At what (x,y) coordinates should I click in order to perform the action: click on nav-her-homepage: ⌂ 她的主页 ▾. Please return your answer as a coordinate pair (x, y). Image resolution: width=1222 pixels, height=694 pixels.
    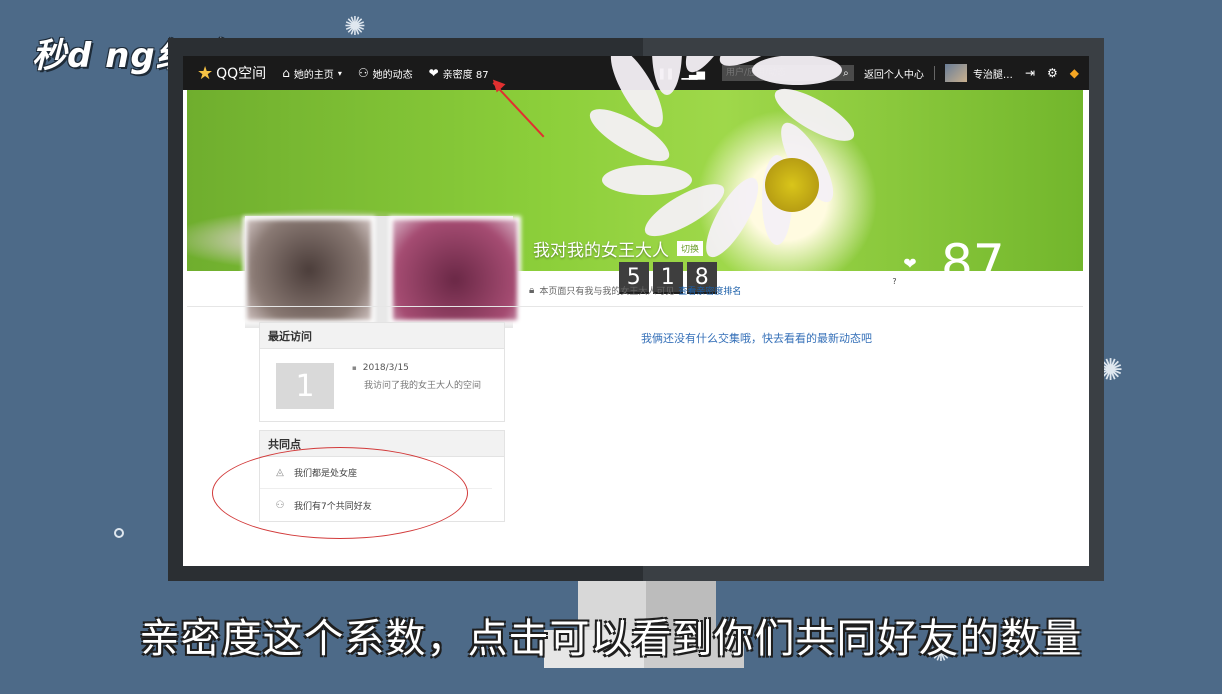
    Looking at the image, I should click on (312, 73).